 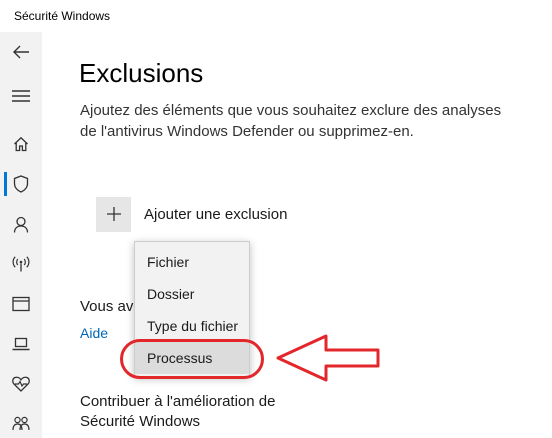 I want to click on annotation-arrow-icon, so click(x=328, y=358).